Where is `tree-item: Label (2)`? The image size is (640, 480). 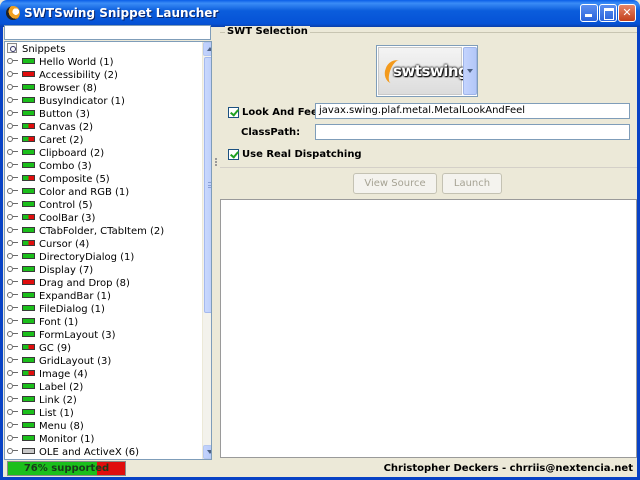 tree-item: Label (2) is located at coordinates (85, 387).